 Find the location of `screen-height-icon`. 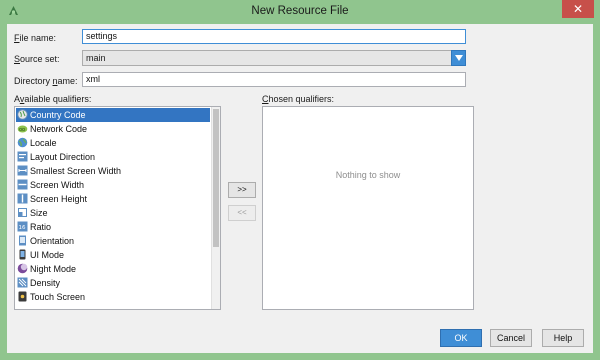

screen-height-icon is located at coordinates (22, 198).